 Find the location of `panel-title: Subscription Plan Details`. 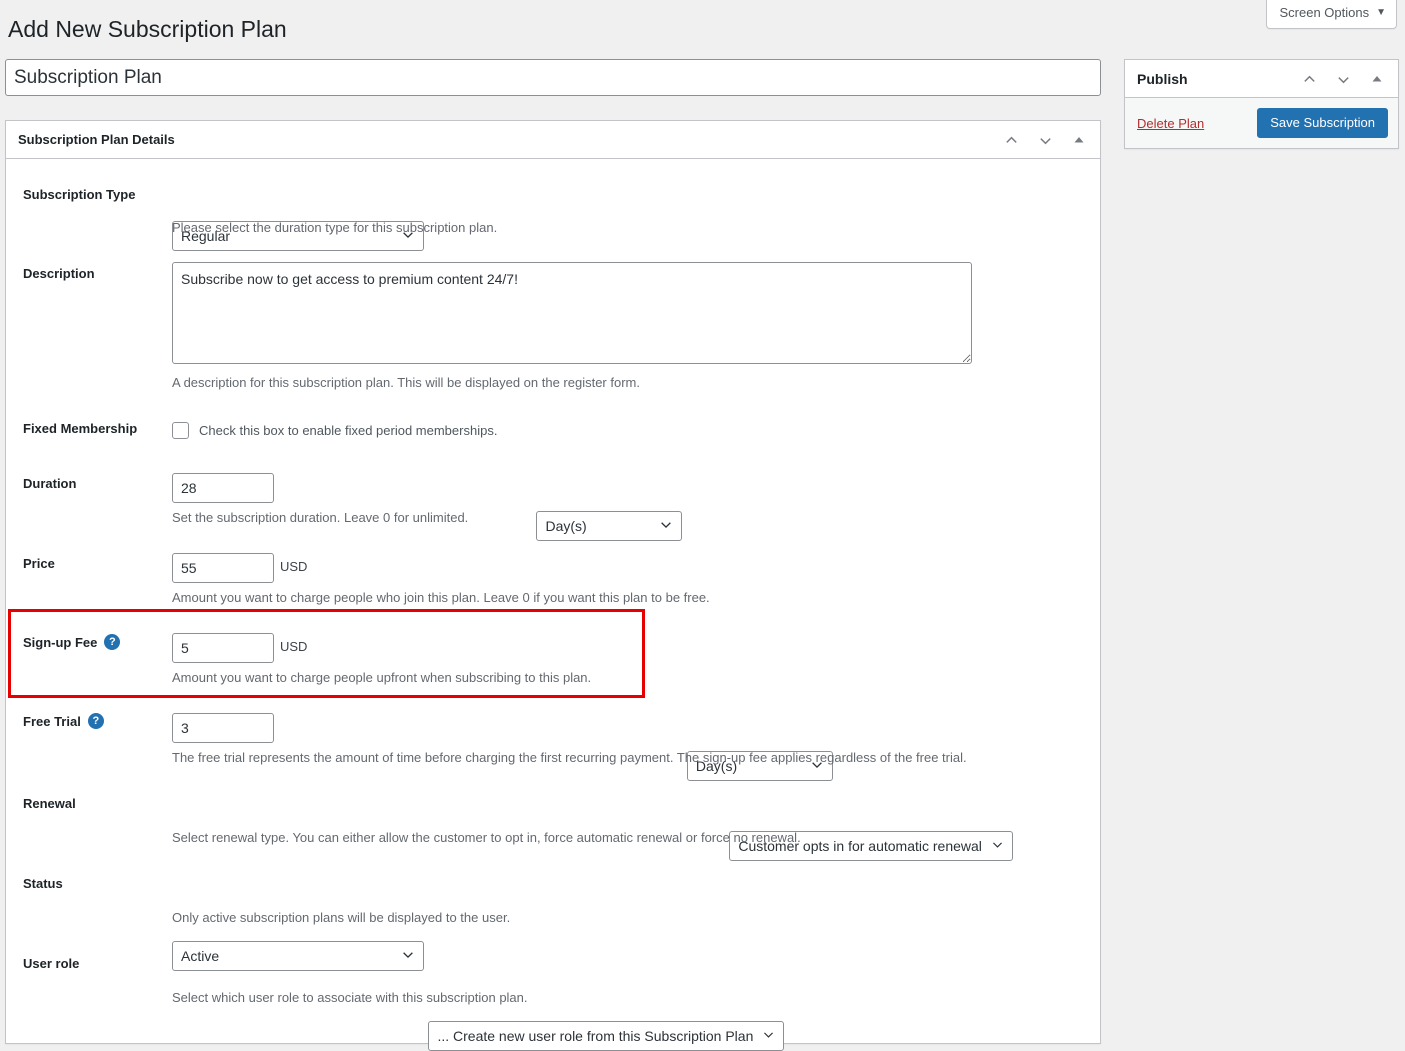

panel-title: Subscription Plan Details is located at coordinates (96, 139).